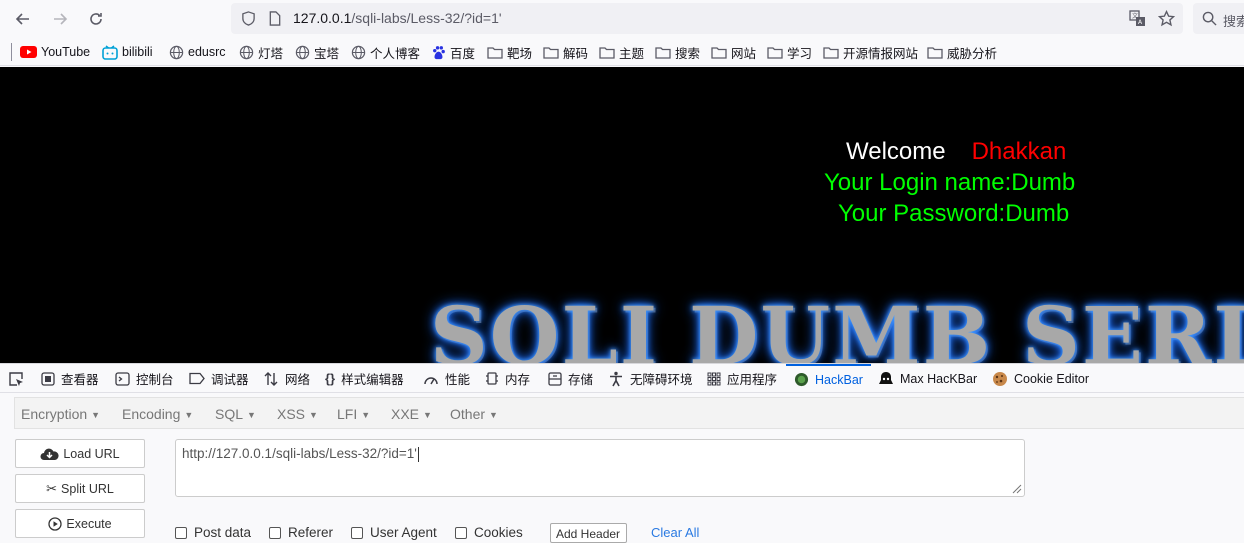 This screenshot has width=1244, height=543. I want to click on shield-icon, so click(248, 18).